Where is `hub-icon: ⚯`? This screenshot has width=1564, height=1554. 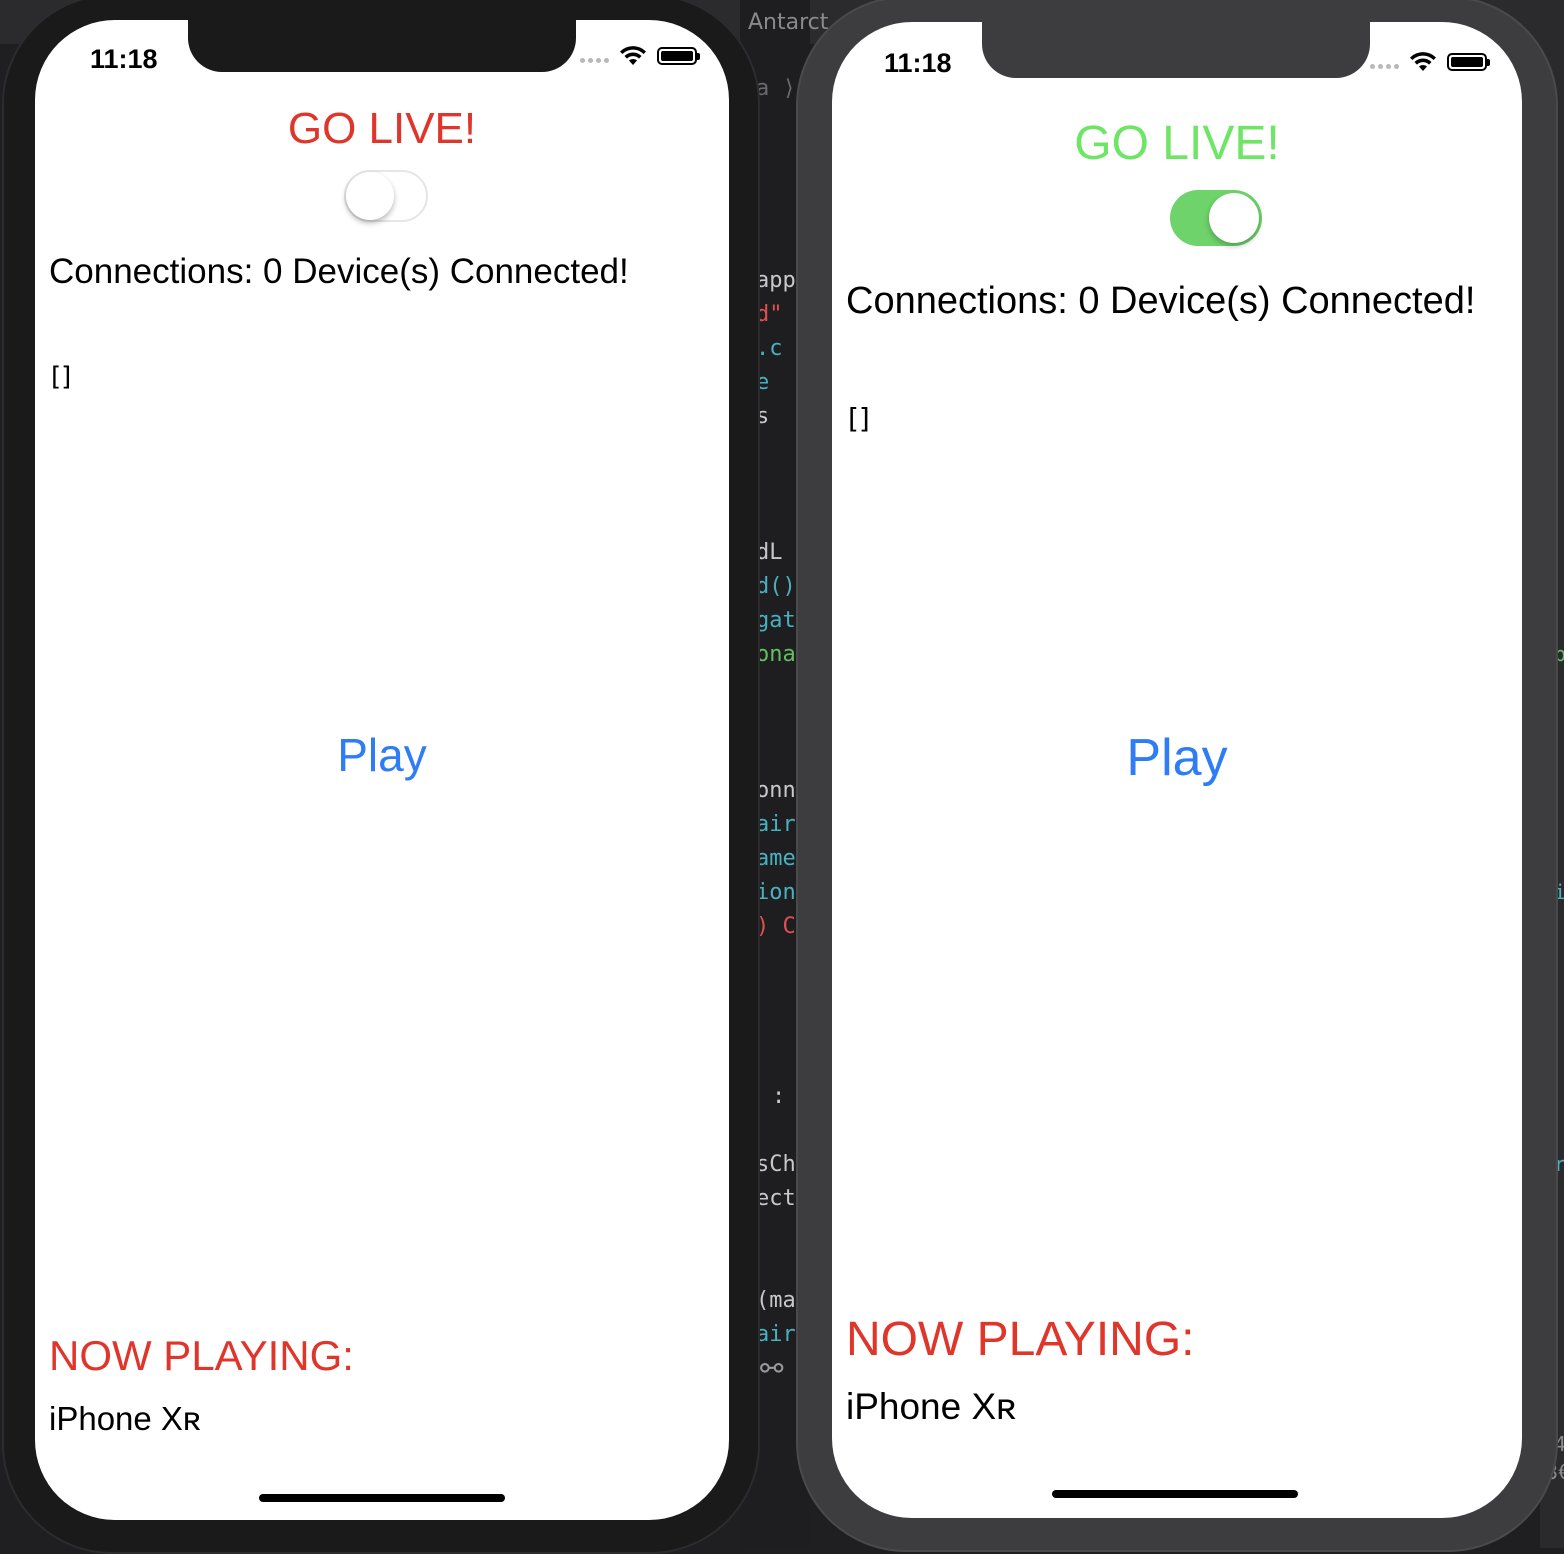
hub-icon: ⚯ is located at coordinates (771, 1368).